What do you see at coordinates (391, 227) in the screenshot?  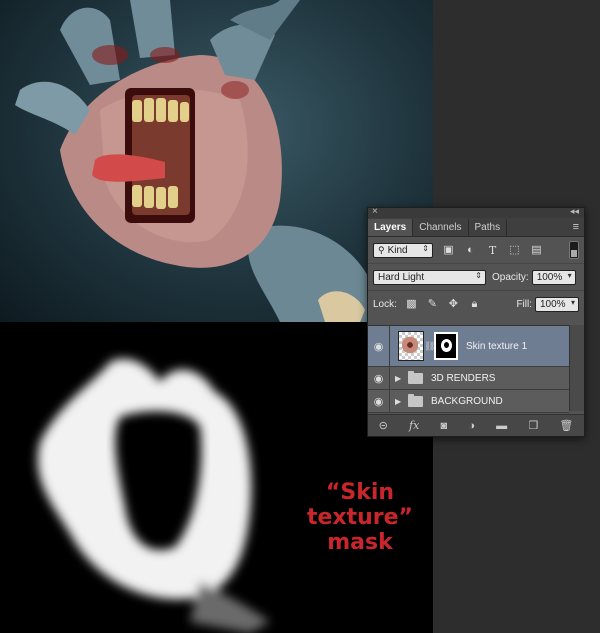 I see `tab-layers: Layers` at bounding box center [391, 227].